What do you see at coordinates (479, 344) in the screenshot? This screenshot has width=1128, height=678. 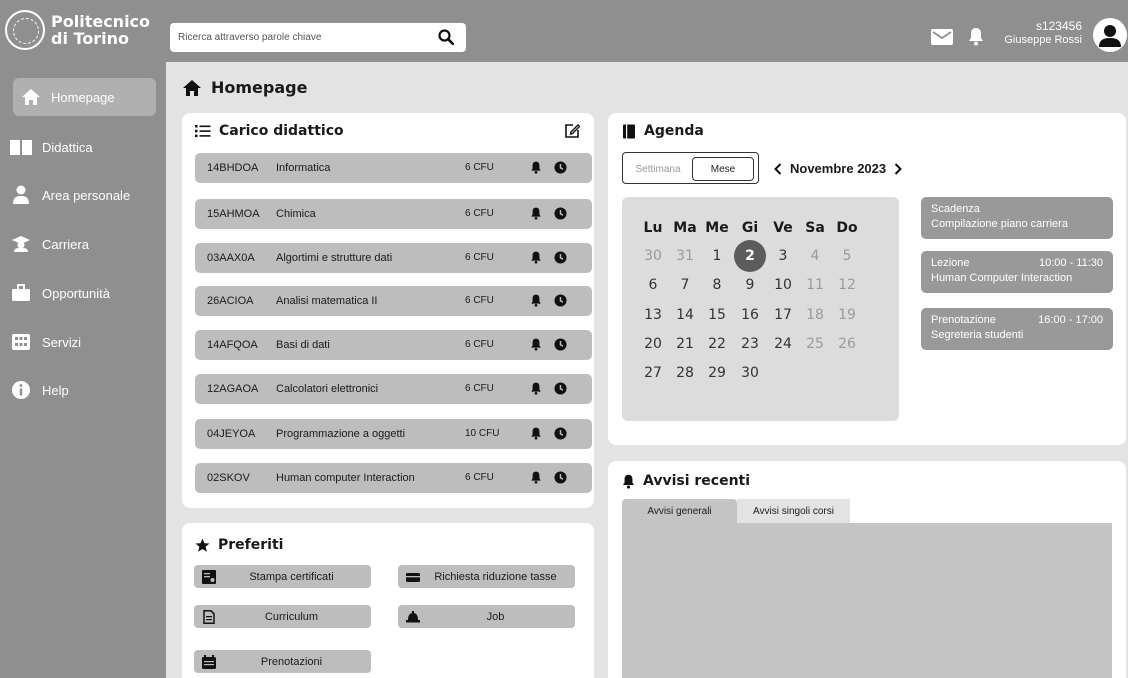 I see `course-cfu: 6 CFU` at bounding box center [479, 344].